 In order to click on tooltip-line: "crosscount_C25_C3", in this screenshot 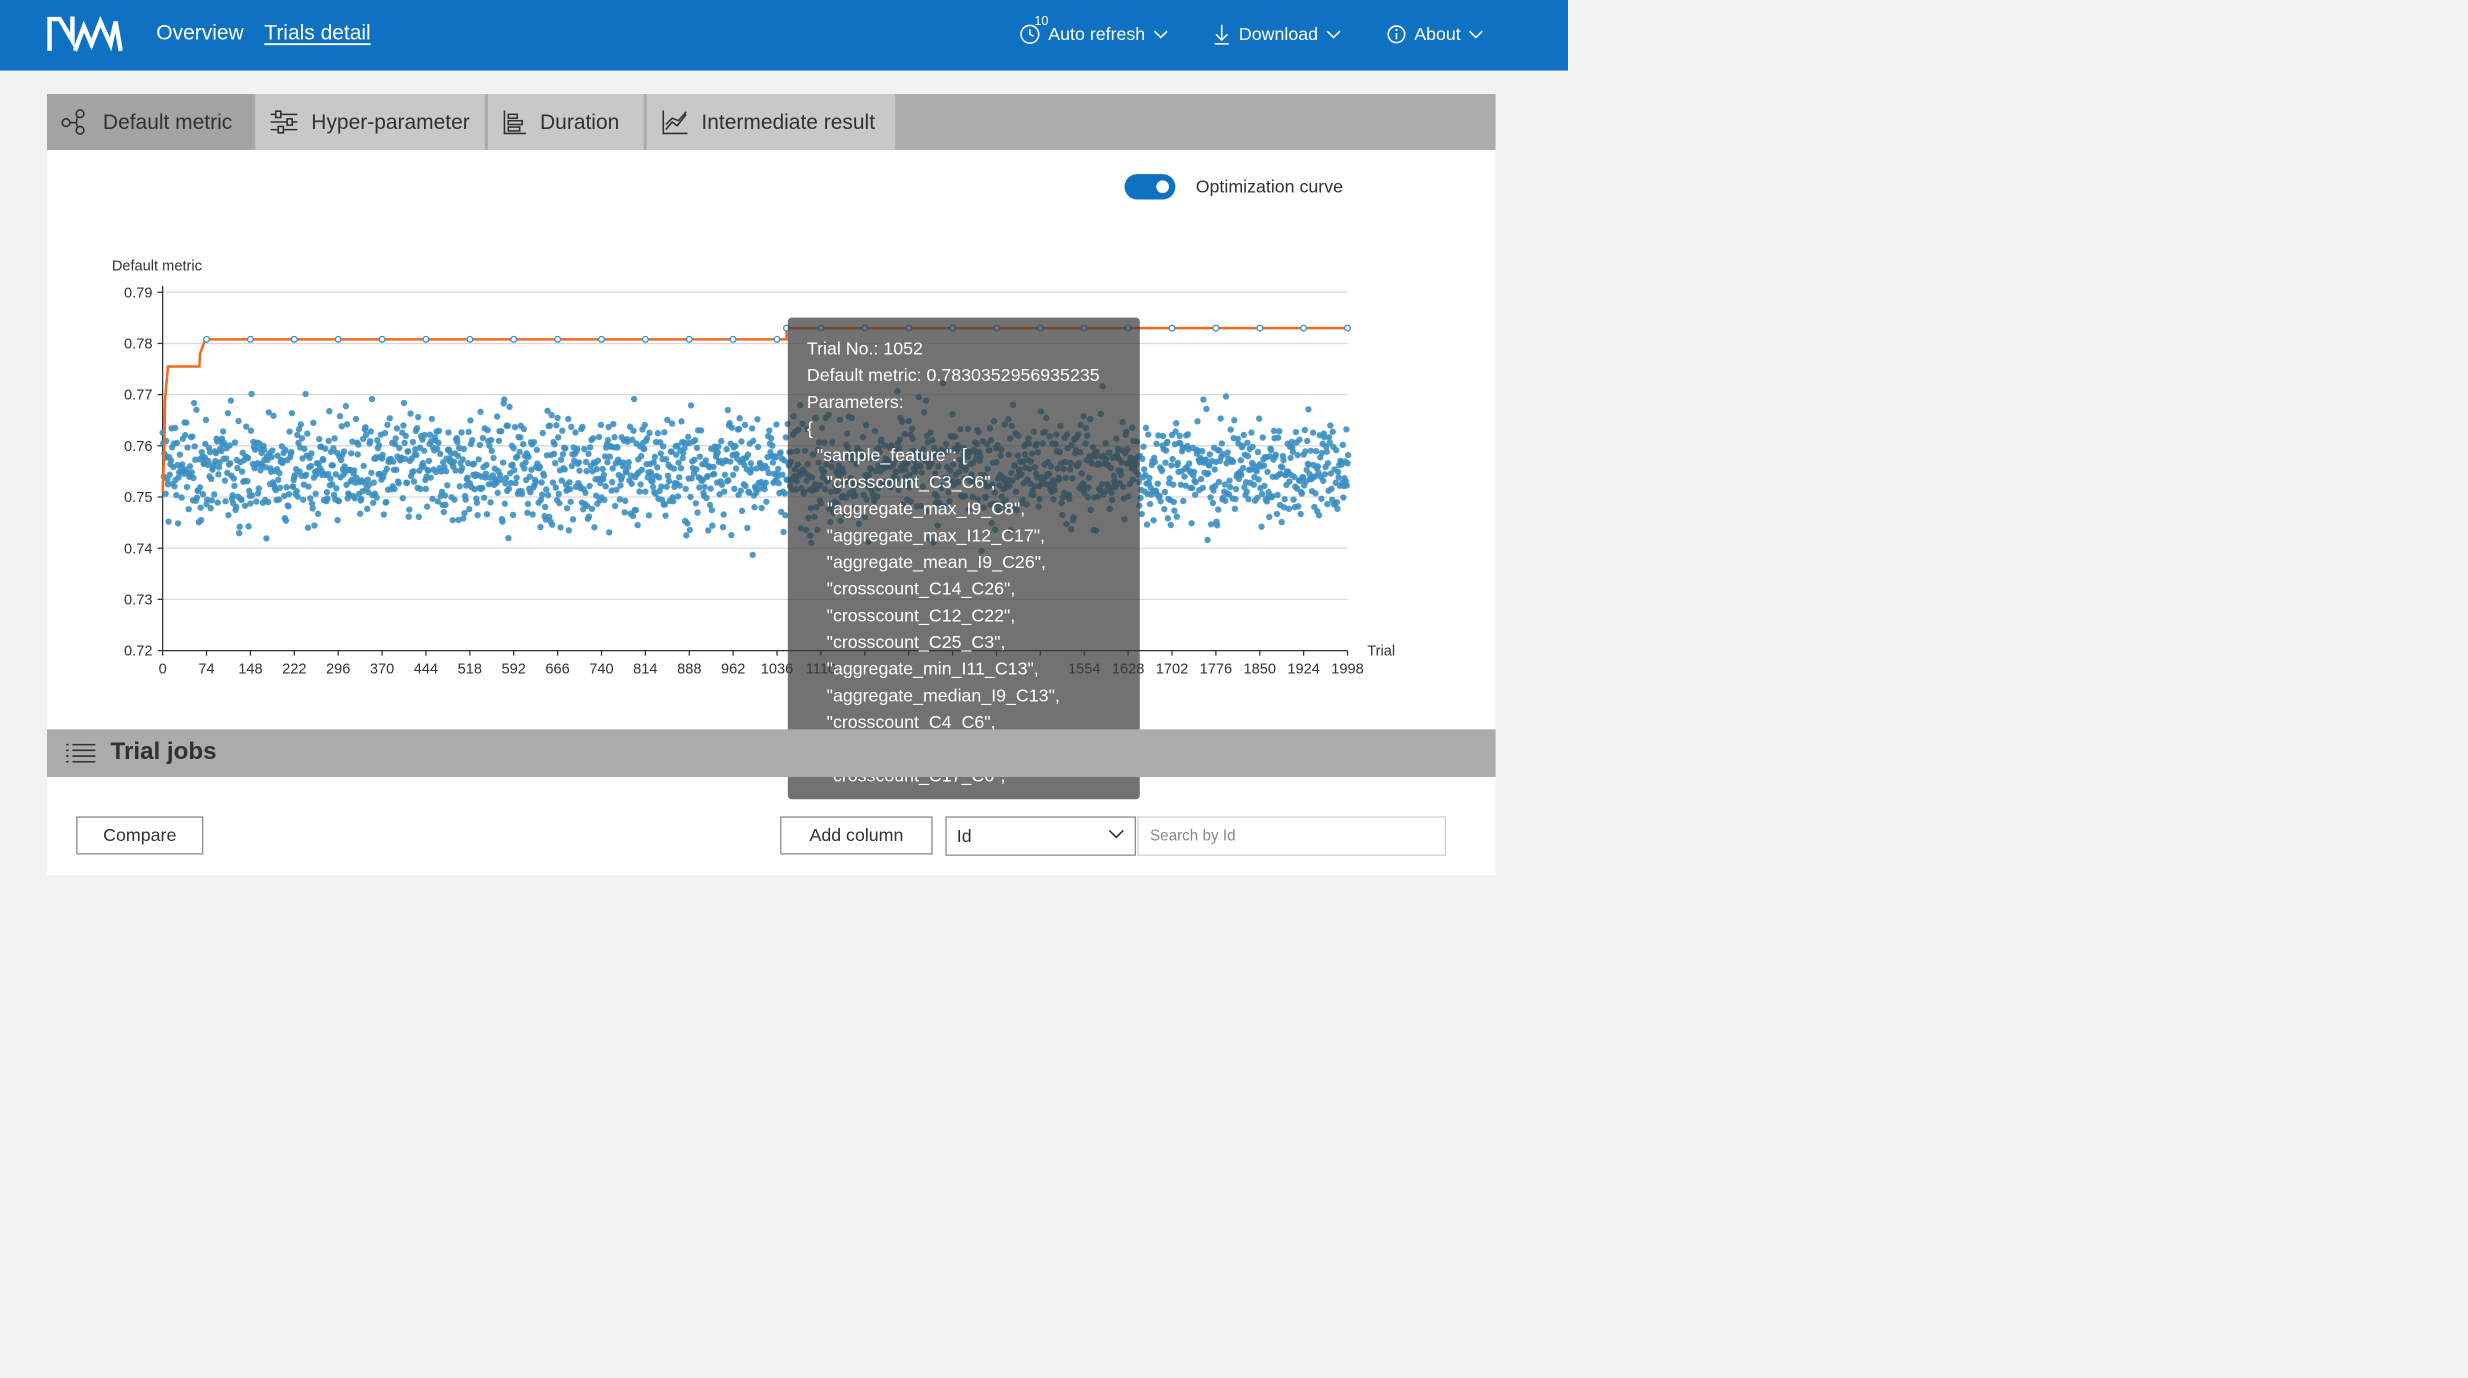, I will do `click(906, 642)`.